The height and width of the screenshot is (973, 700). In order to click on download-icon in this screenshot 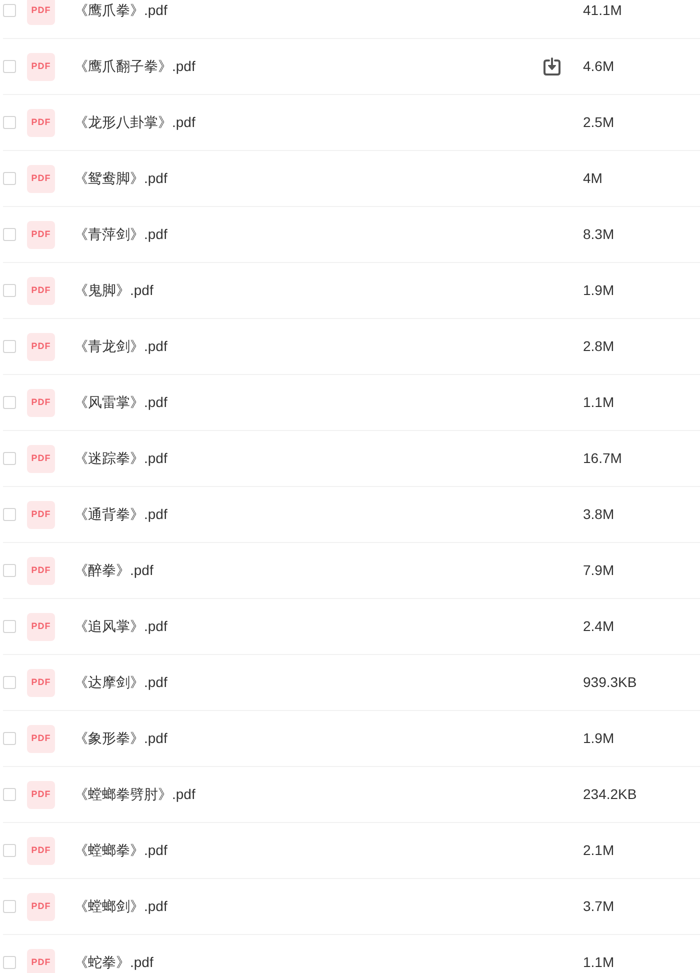, I will do `click(552, 66)`.